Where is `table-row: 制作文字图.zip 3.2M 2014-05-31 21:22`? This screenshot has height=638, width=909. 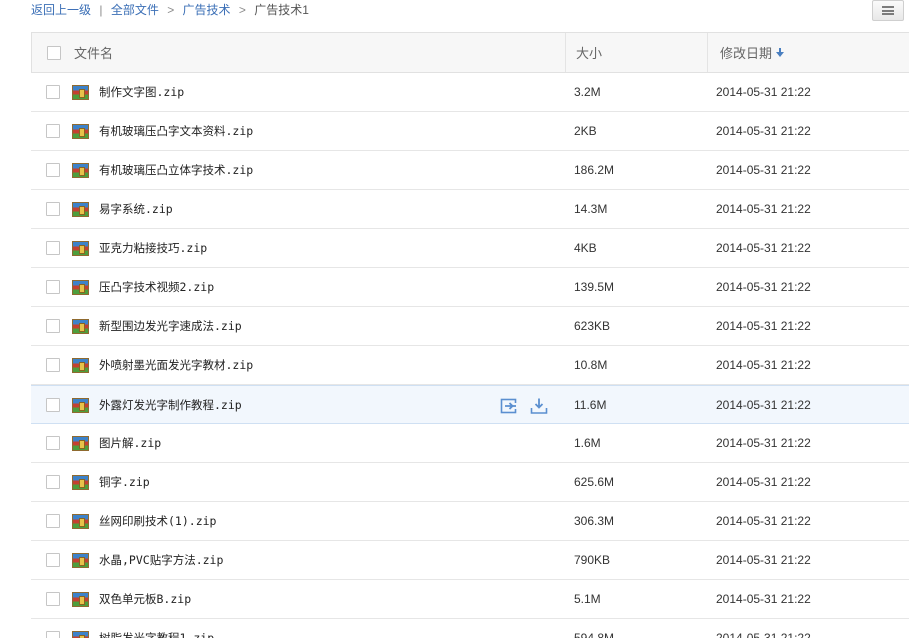
table-row: 制作文字图.zip 3.2M 2014-05-31 21:22 is located at coordinates (470, 92).